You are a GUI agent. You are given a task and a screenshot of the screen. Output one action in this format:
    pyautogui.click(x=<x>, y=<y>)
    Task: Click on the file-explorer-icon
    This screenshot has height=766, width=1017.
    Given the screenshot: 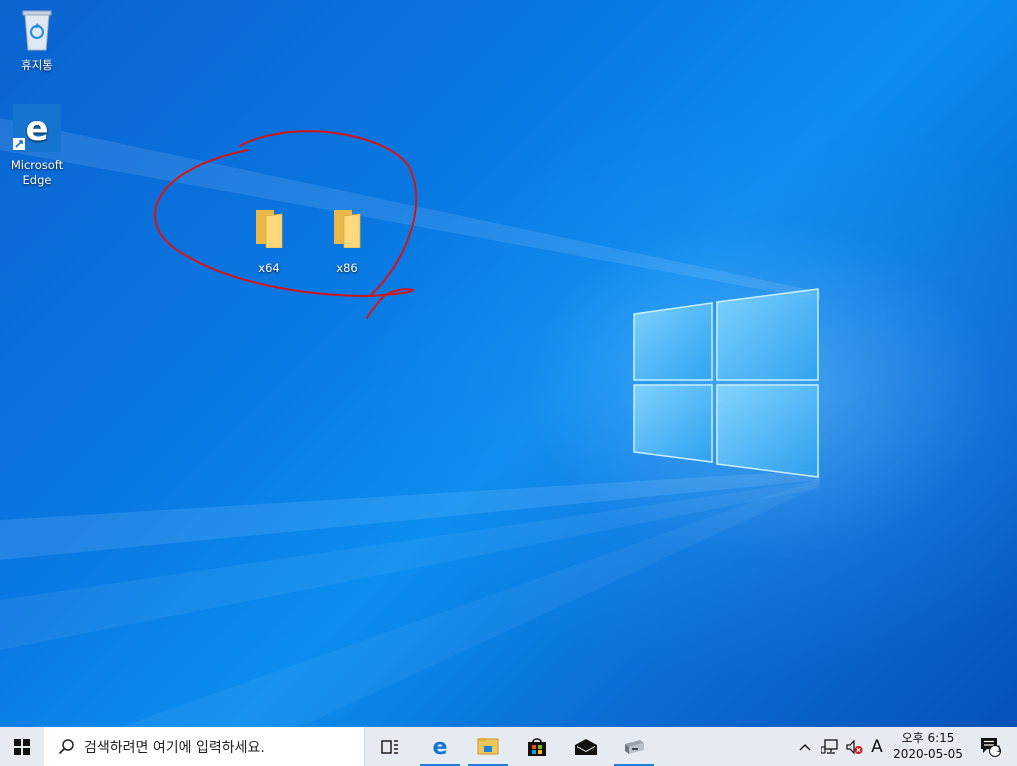 What is the action you would take?
    pyautogui.click(x=488, y=745)
    